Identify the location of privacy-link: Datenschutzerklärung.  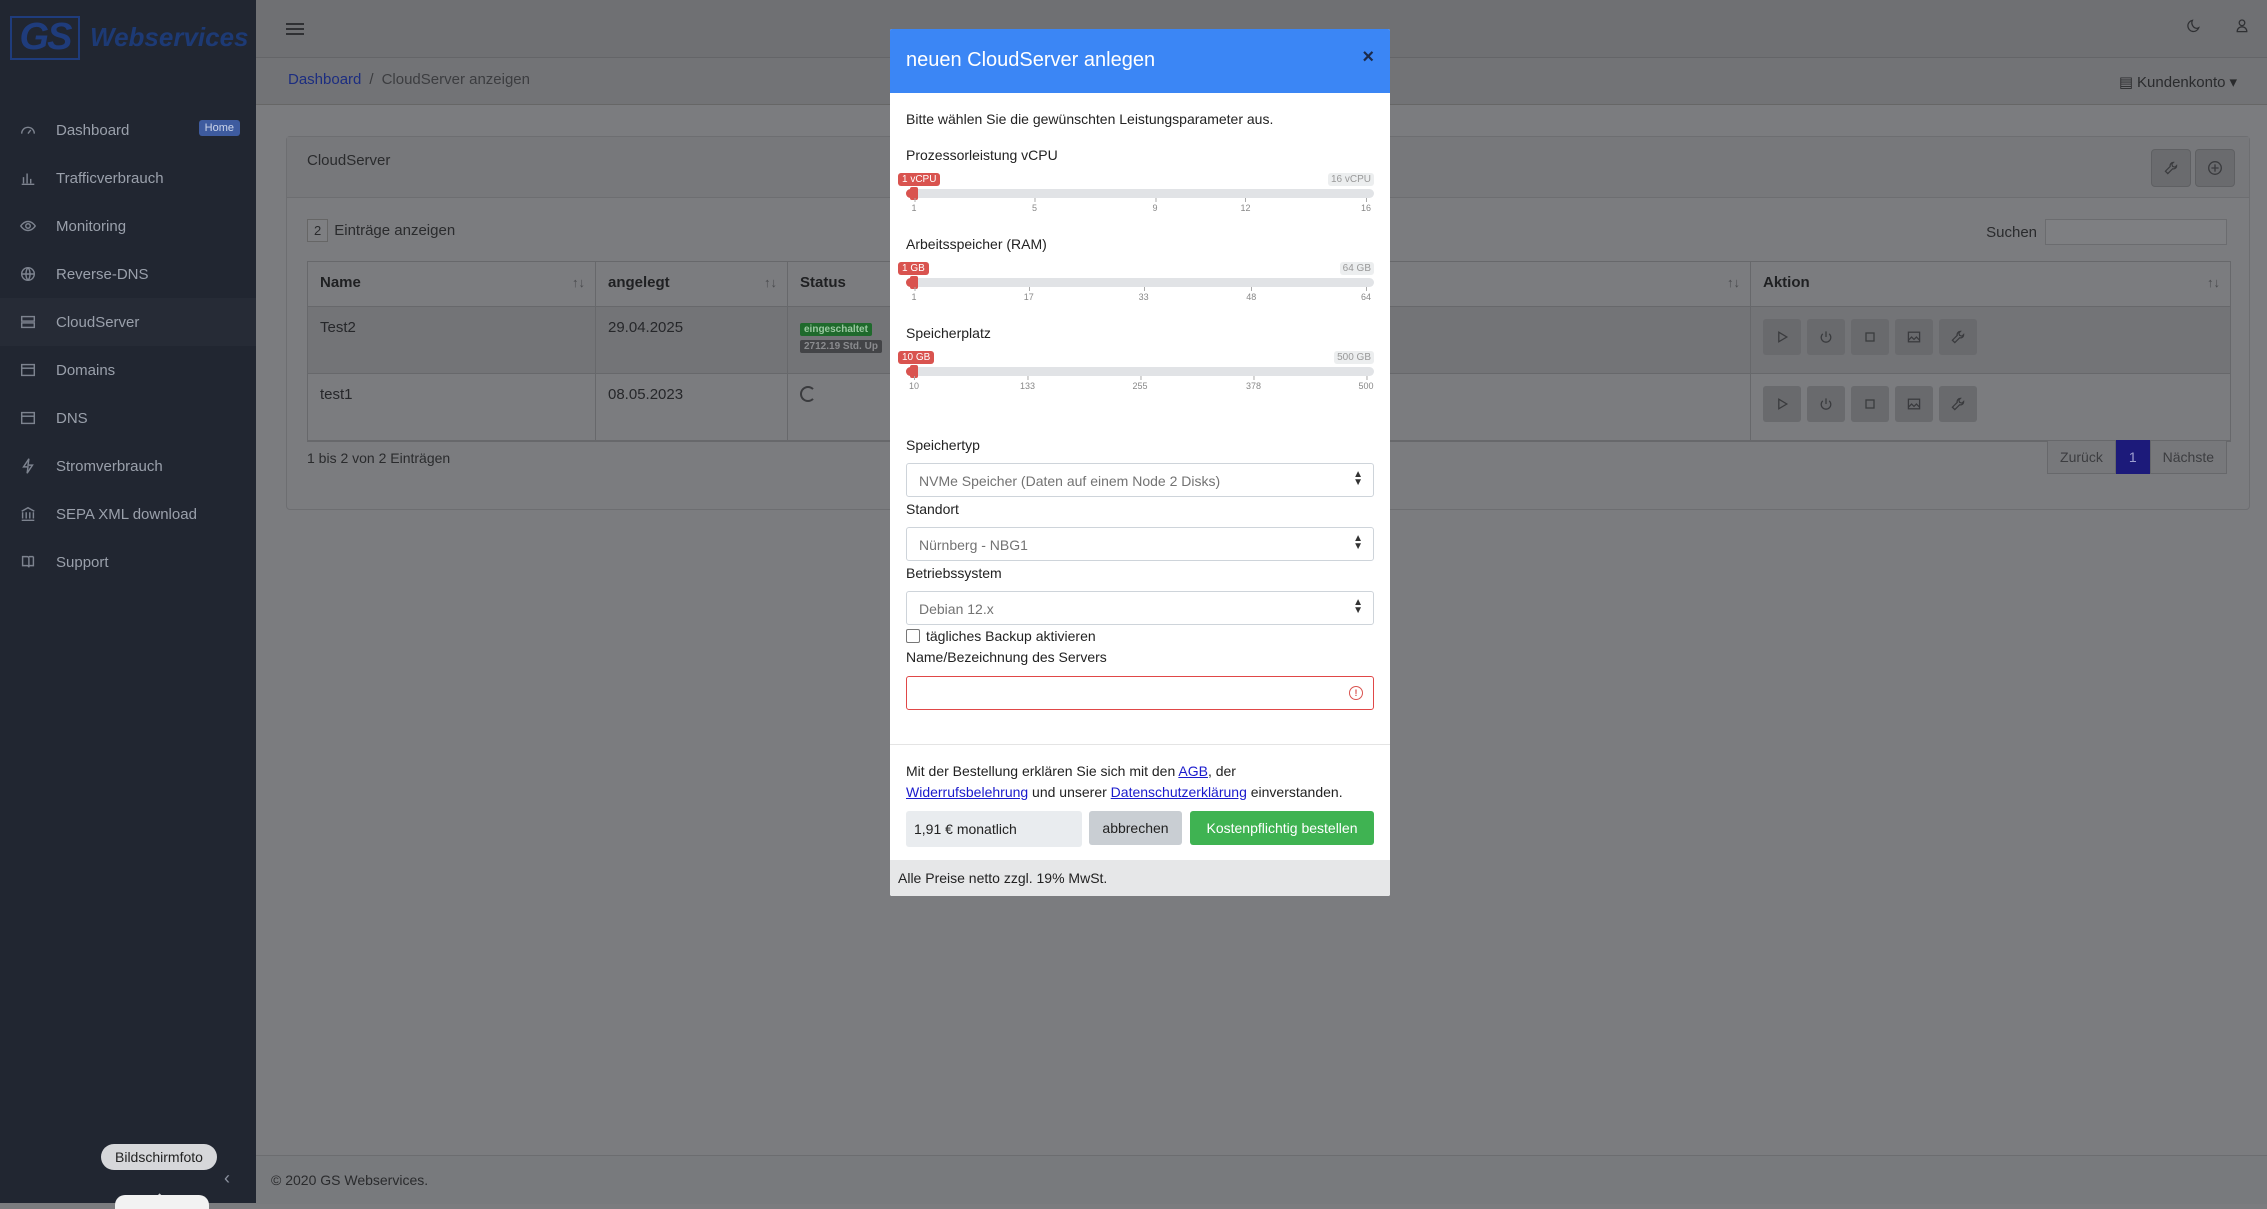
(1179, 792).